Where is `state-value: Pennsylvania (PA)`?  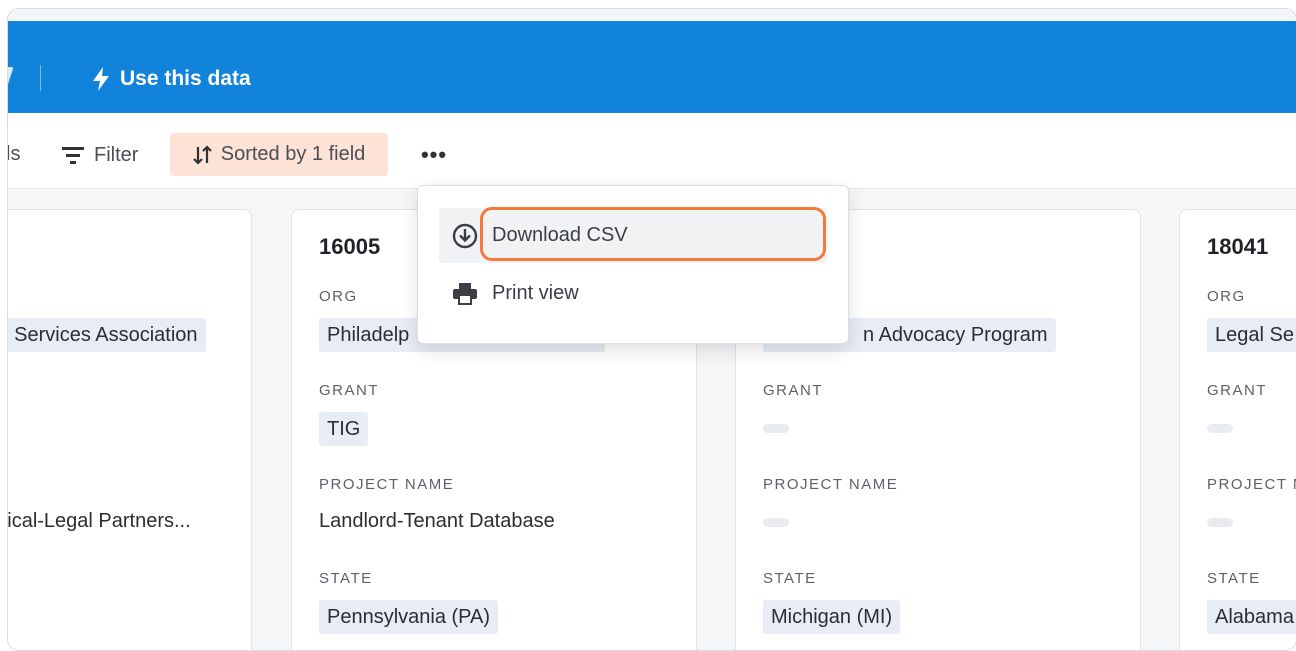
state-value: Pennsylvania (PA) is located at coordinates (409, 617).